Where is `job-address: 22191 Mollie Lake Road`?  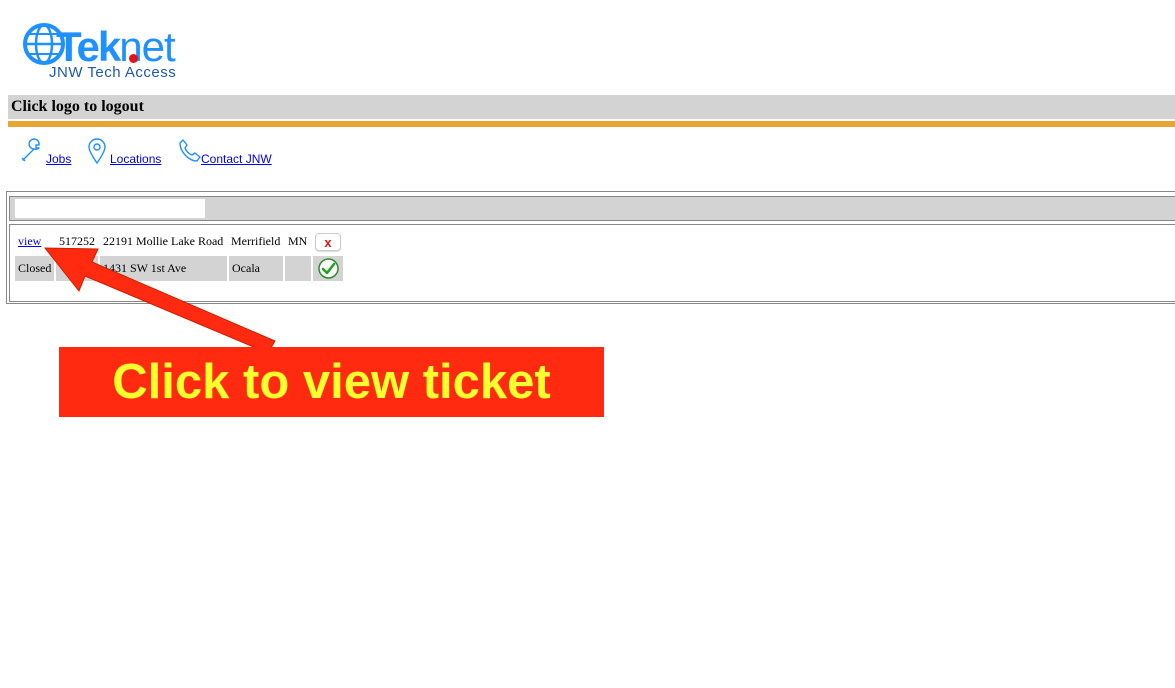
job-address: 22191 Mollie Lake Road is located at coordinates (163, 241).